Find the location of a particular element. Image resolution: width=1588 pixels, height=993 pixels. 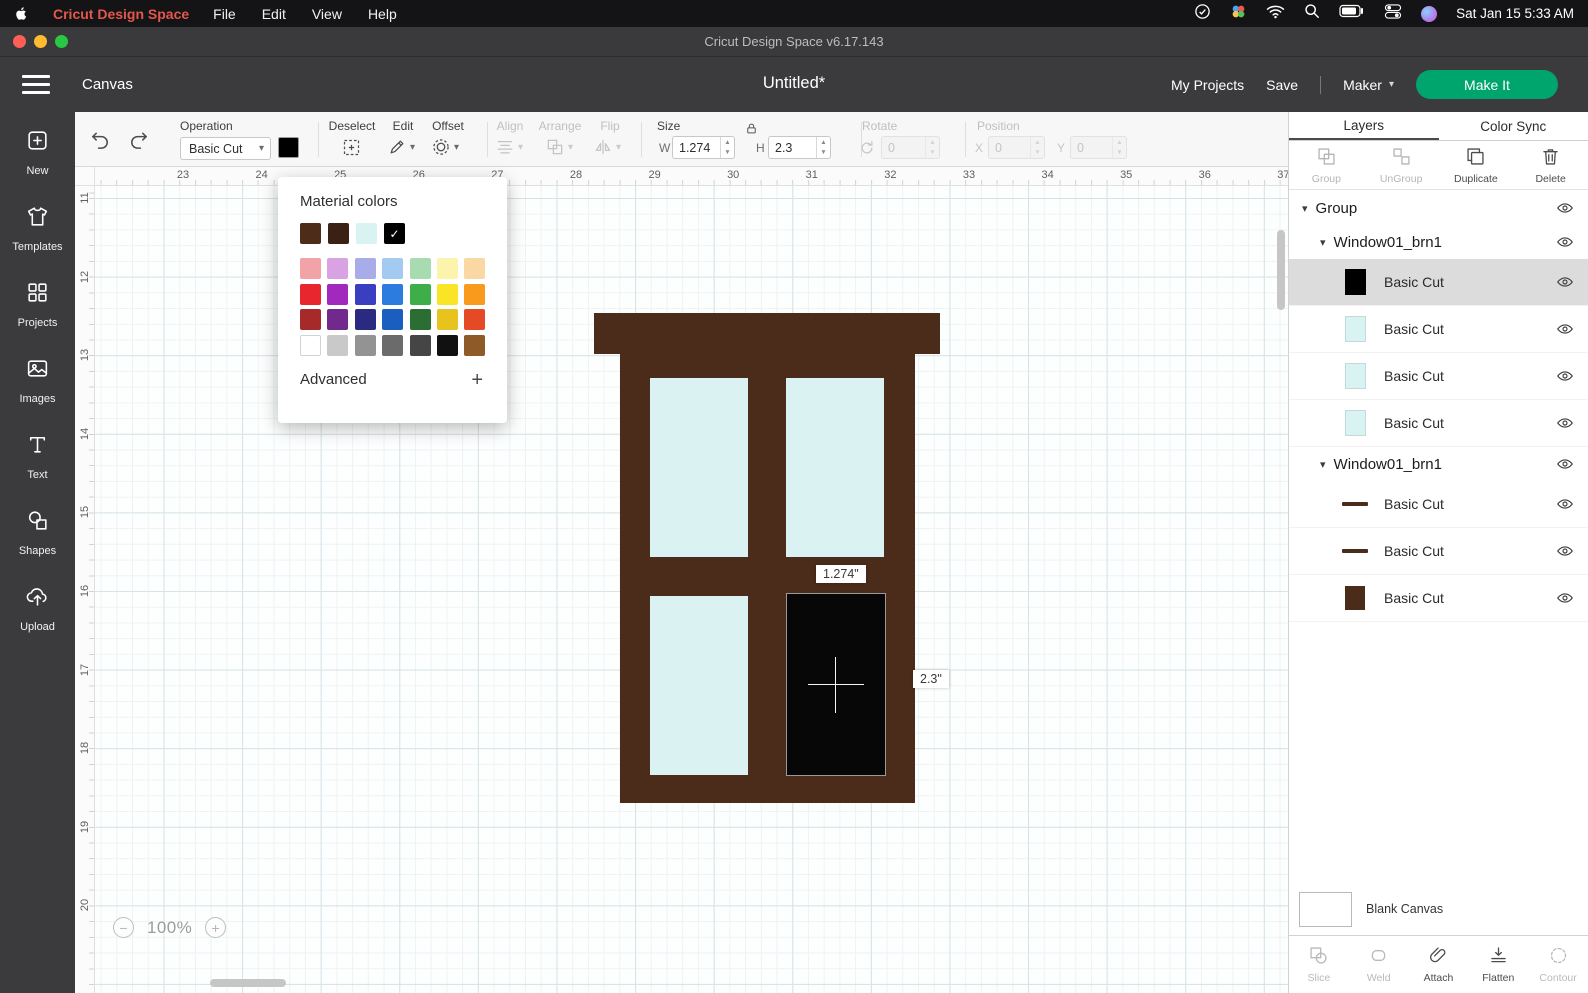

edit-button: ▾ is located at coordinates (401, 147).